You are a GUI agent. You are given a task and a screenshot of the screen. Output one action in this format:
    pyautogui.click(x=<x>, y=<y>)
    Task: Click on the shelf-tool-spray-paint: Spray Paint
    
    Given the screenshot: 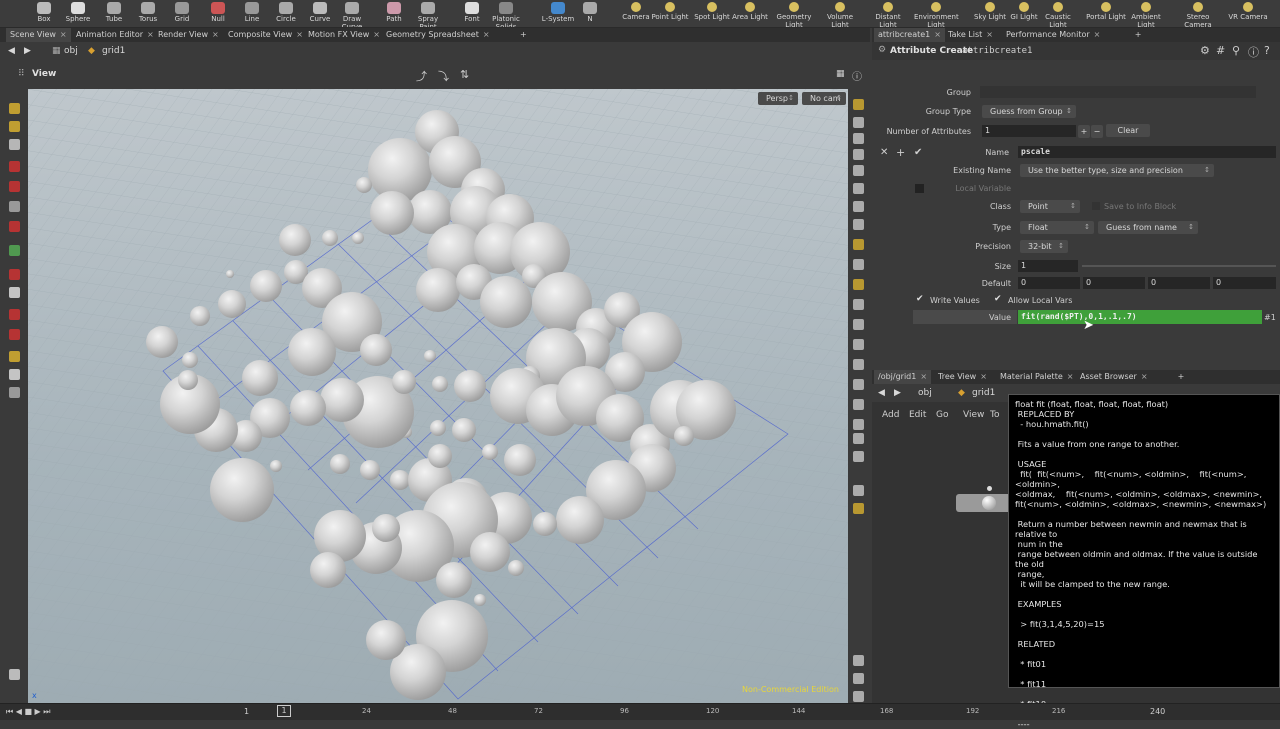 What is the action you would take?
    pyautogui.click(x=428, y=13)
    